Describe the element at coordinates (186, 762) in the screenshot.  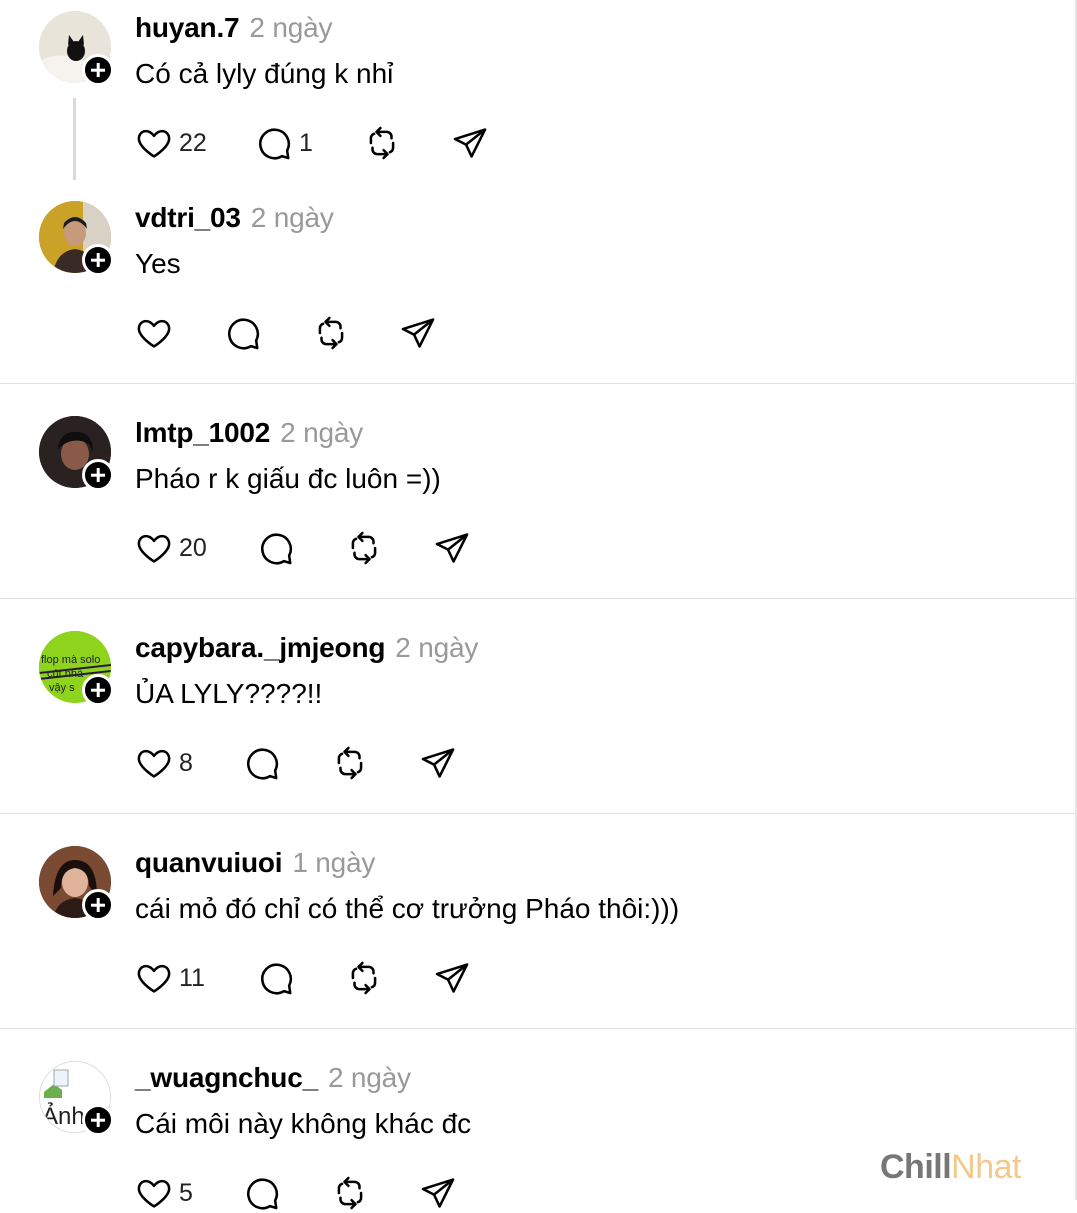
I see `like-count: 8` at that location.